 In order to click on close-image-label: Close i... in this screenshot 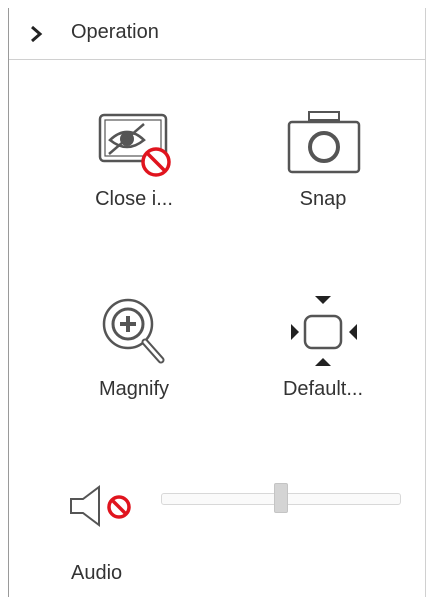, I will do `click(134, 199)`.